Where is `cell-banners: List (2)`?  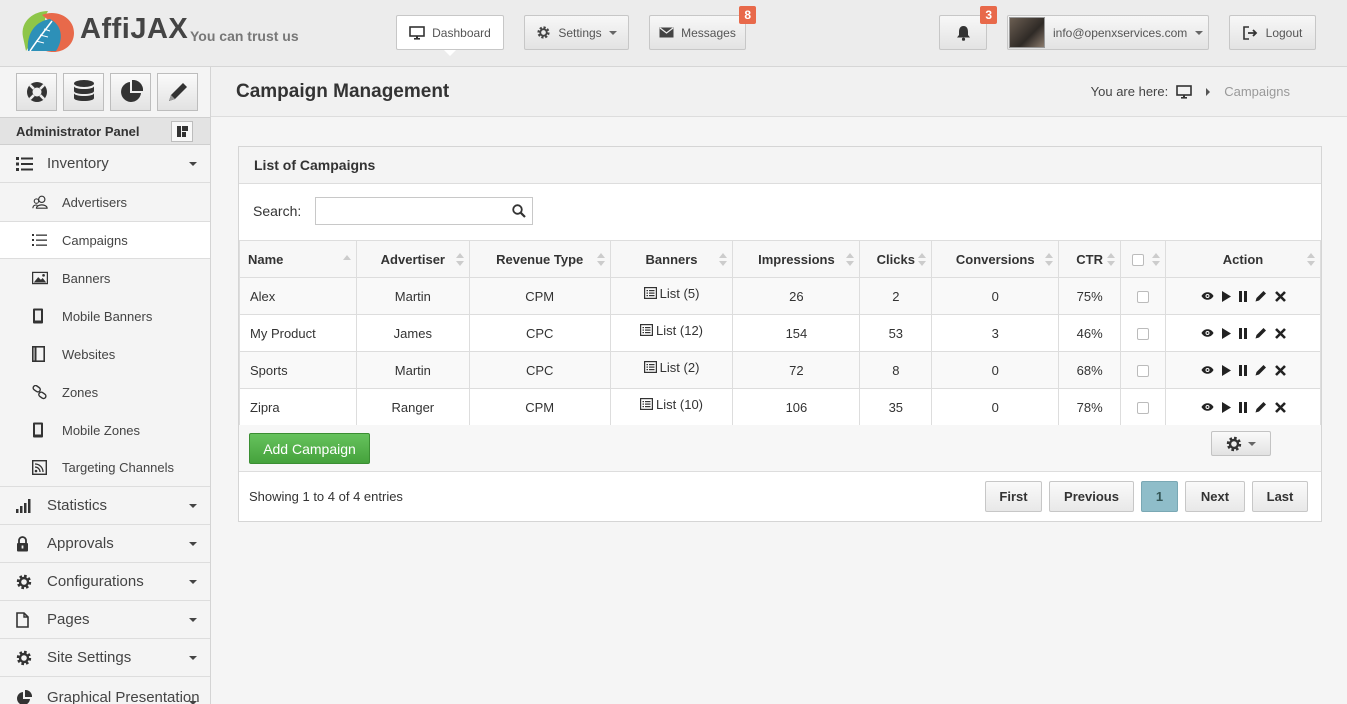 cell-banners: List (2) is located at coordinates (671, 370).